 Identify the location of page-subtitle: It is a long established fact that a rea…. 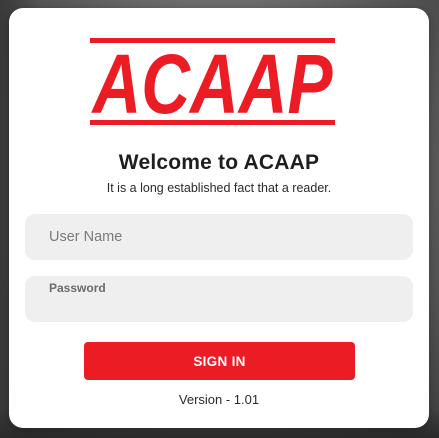
(219, 188).